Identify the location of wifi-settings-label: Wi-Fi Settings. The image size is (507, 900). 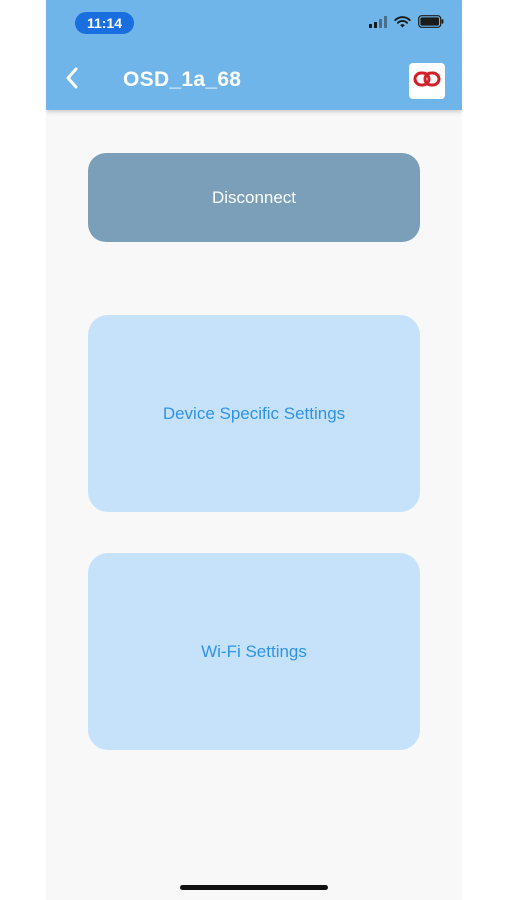
(254, 651).